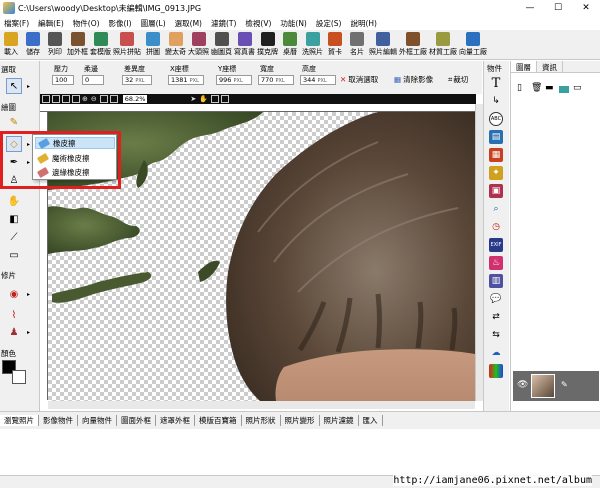 The height and width of the screenshot is (488, 600). I want to click on clipart-icon: ✦, so click(496, 173).